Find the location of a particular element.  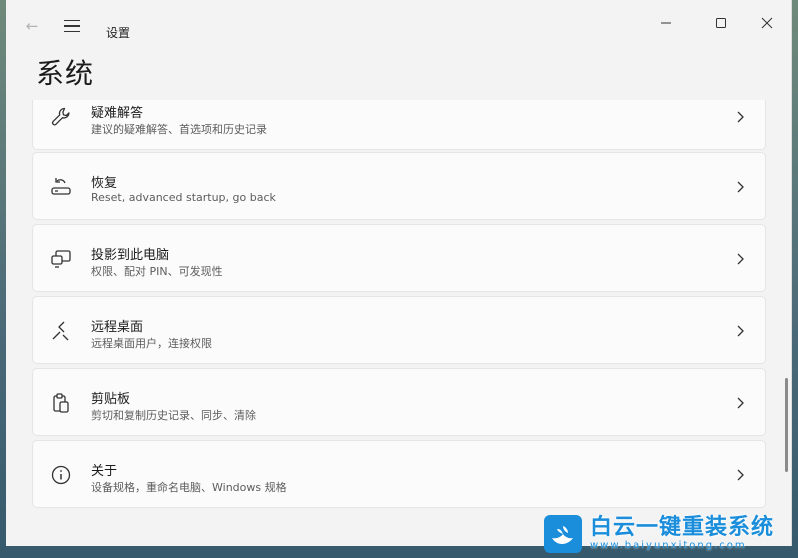

card-about: 关于 设备规格，重命名电脑、Windows 规格 is located at coordinates (399, 474).